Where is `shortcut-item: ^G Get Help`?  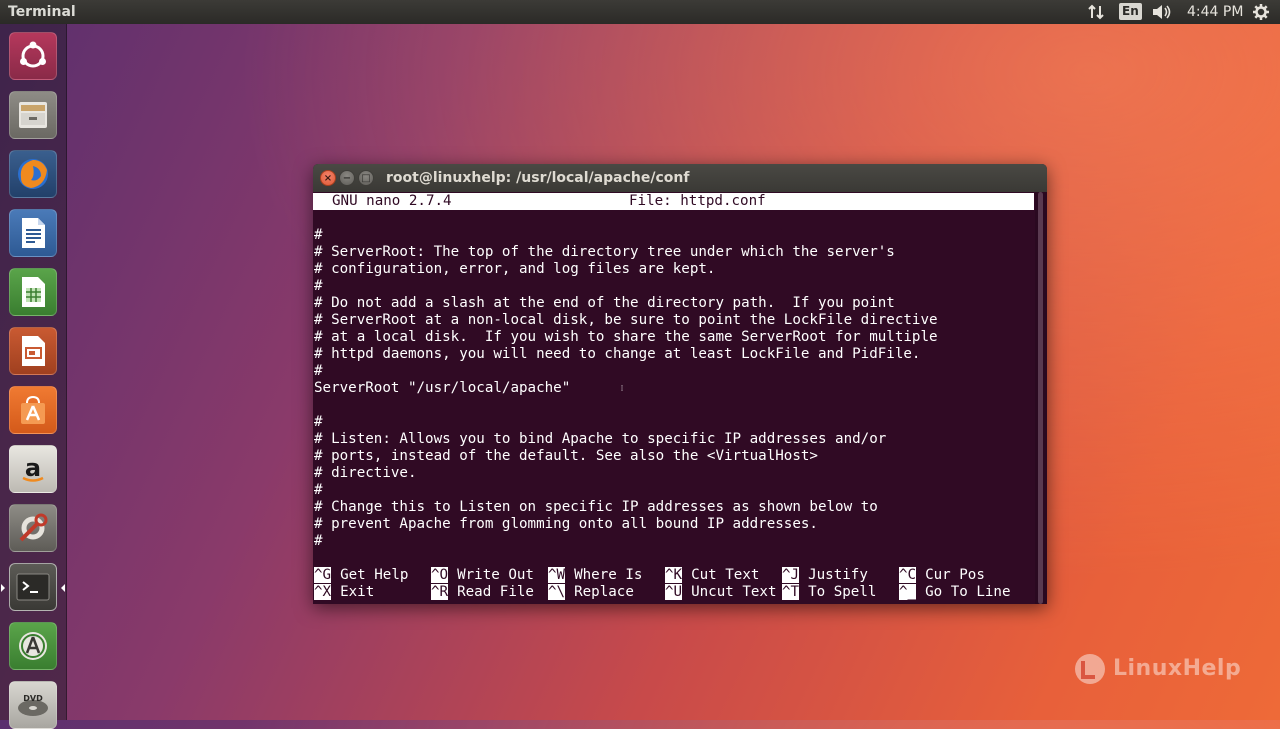
shortcut-item: ^G Get Help is located at coordinates (361, 575).